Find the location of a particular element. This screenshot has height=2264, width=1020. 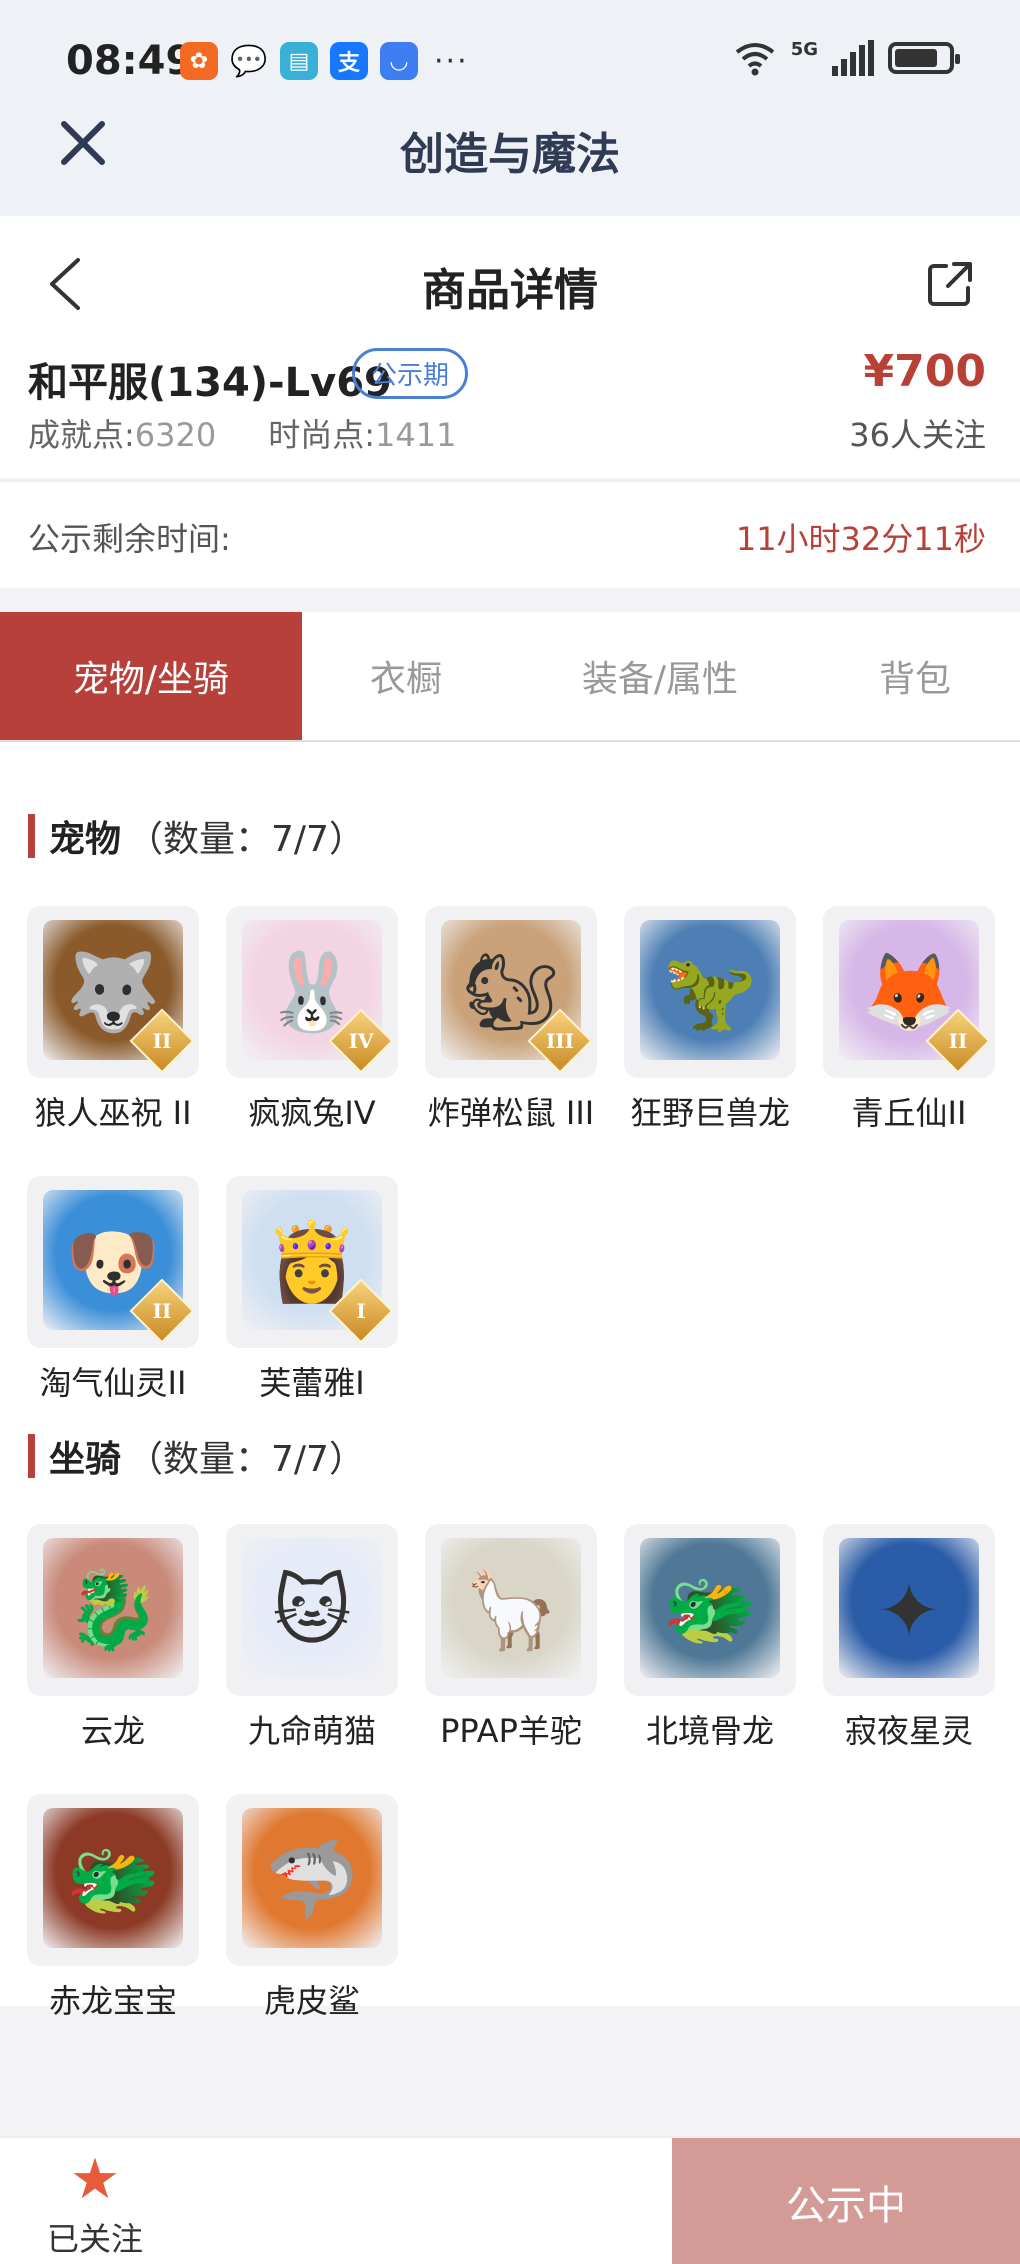

list-item: 🦈 虎皮鲨 is located at coordinates (312, 1908).